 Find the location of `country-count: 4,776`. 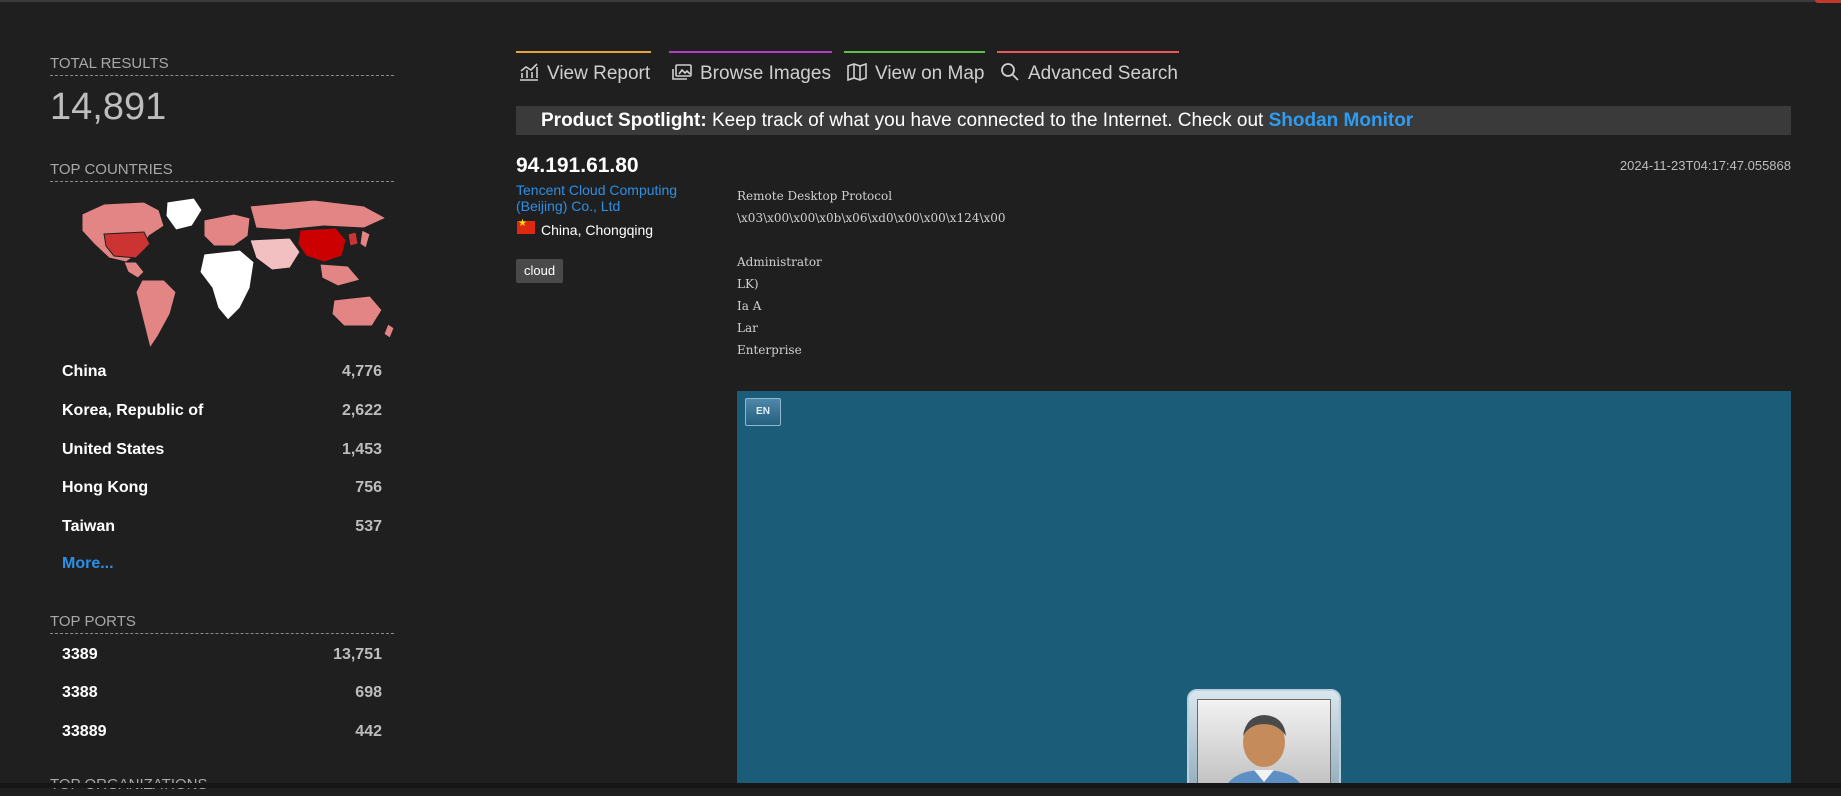

country-count: 4,776 is located at coordinates (361, 371).